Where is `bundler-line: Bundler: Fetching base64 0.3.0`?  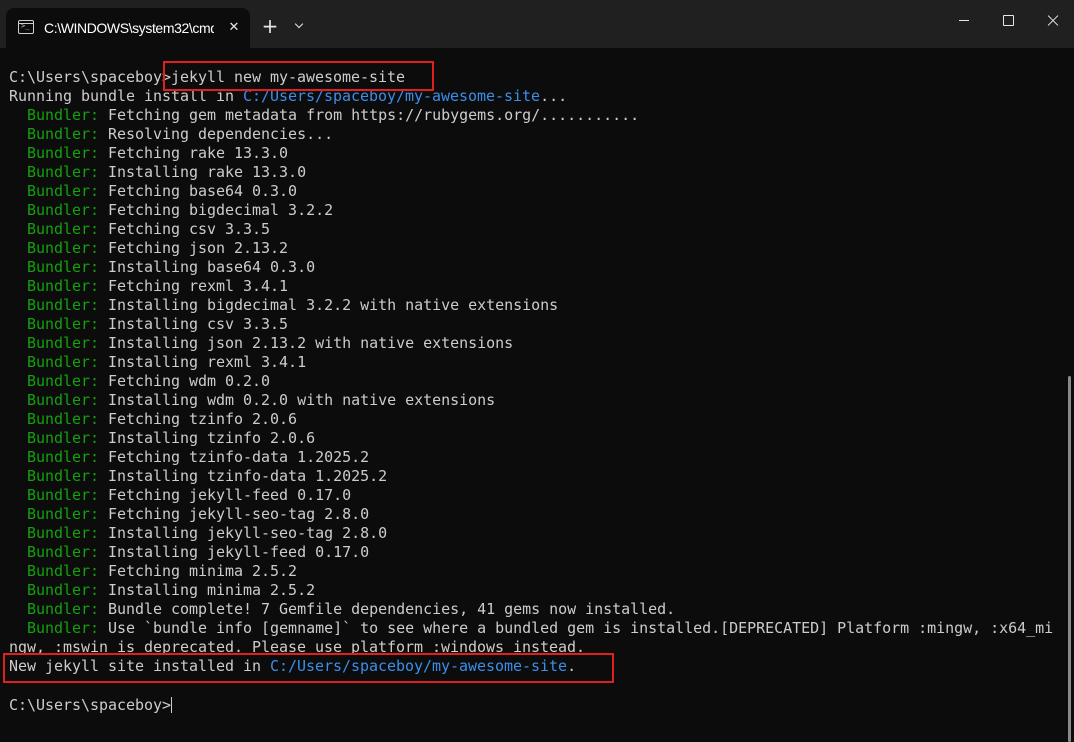 bundler-line: Bundler: Fetching base64 0.3.0 is located at coordinates (153, 191).